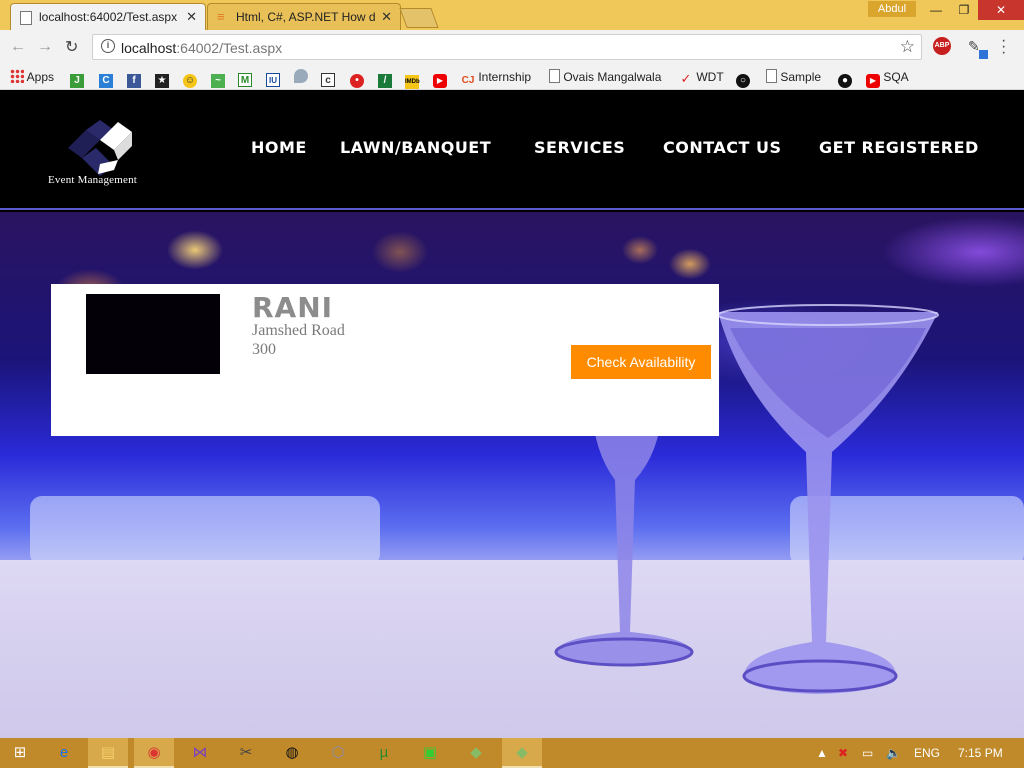 The width and height of the screenshot is (1024, 768). I want to click on leaf-icon: /, so click(385, 81).